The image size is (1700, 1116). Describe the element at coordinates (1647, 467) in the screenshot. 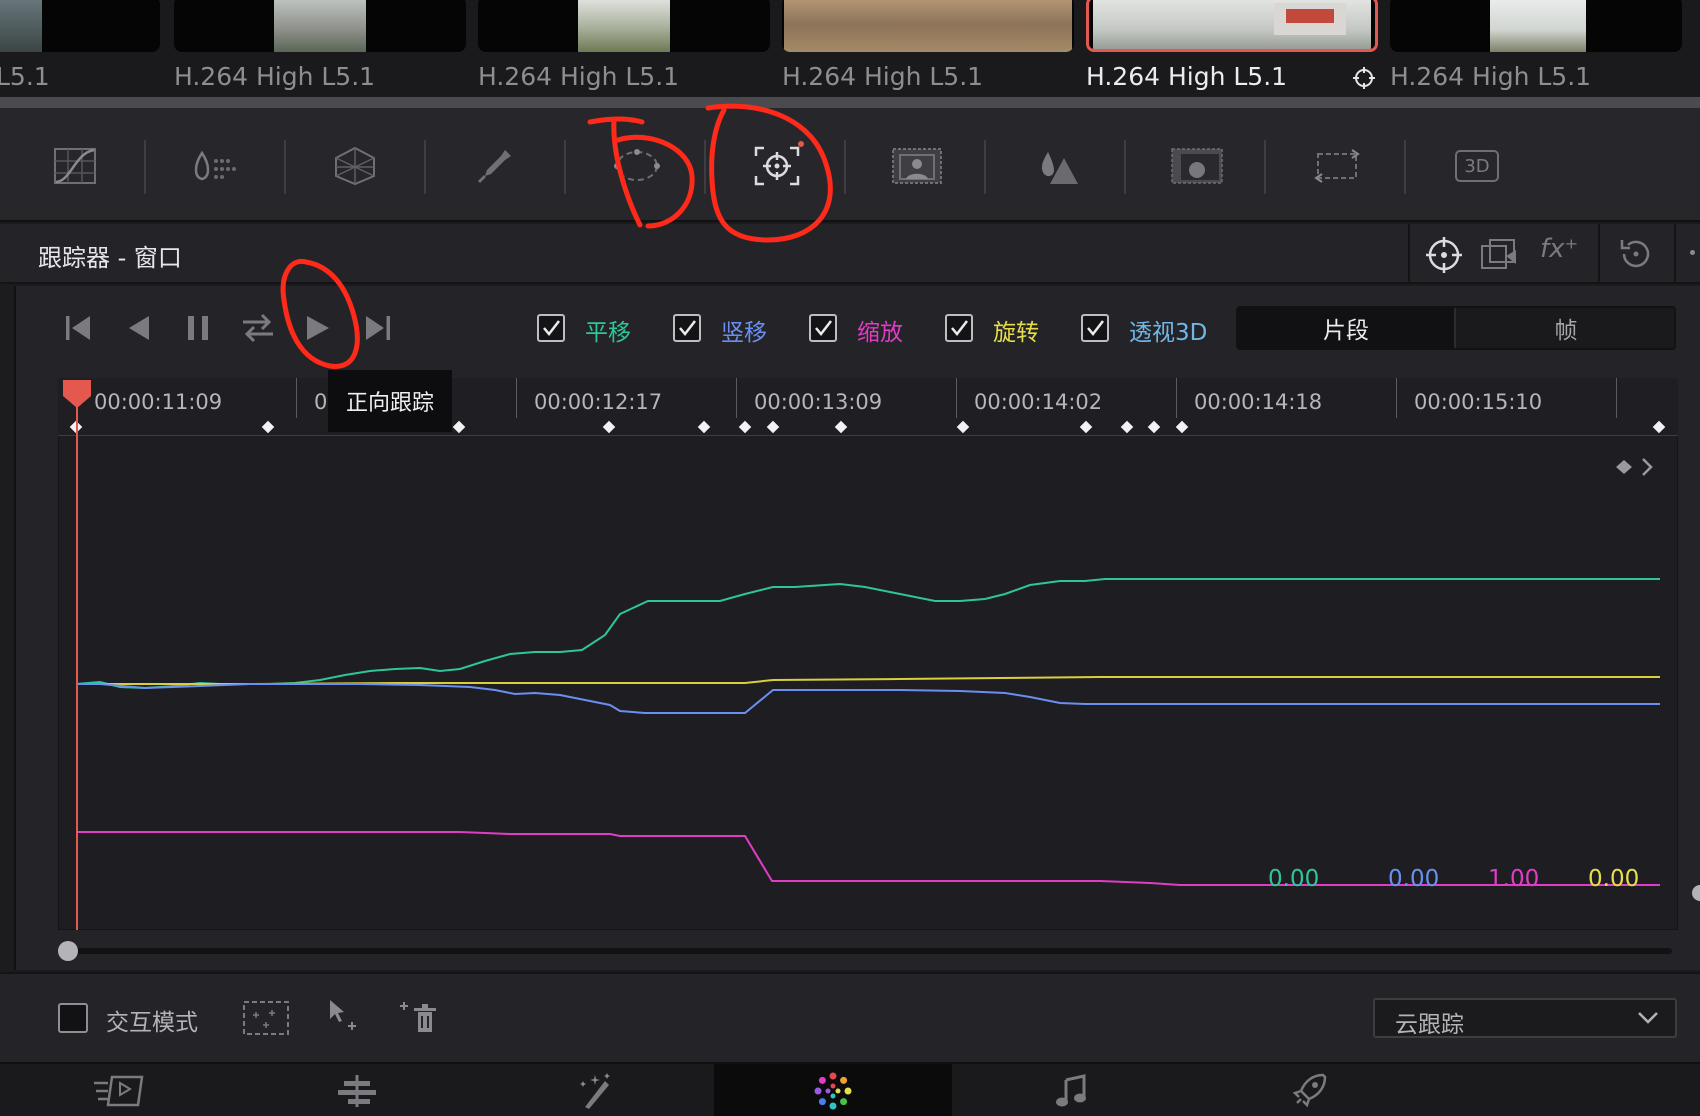

I see `next-keyframe-icon` at that location.